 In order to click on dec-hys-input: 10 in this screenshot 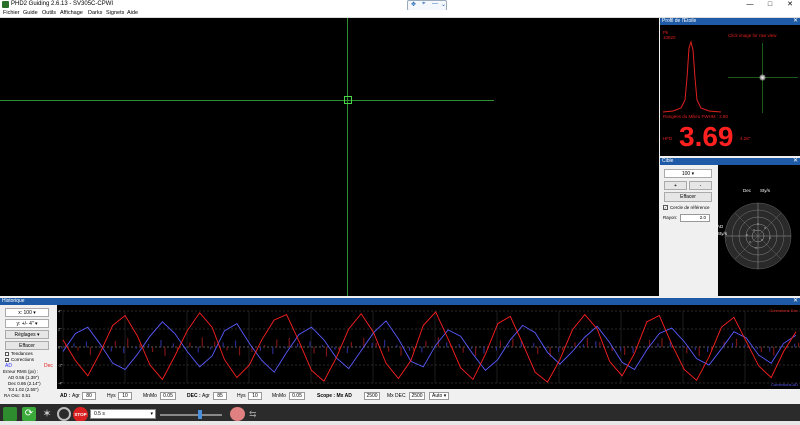, I will do `click(255, 396)`.